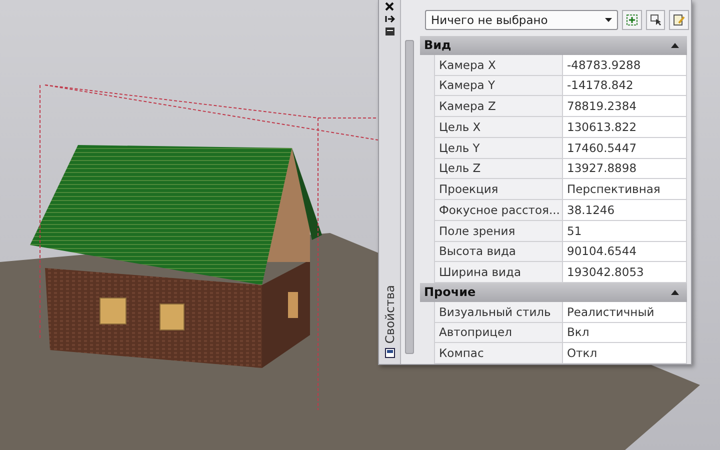 This screenshot has height=450, width=720. What do you see at coordinates (498, 64) in the screenshot?
I see `property-name: Камера X` at bounding box center [498, 64].